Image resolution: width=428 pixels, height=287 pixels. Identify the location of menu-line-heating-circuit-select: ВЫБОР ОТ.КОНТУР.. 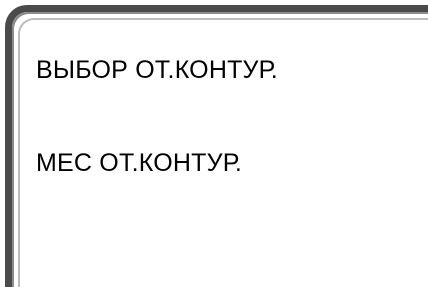
(157, 70).